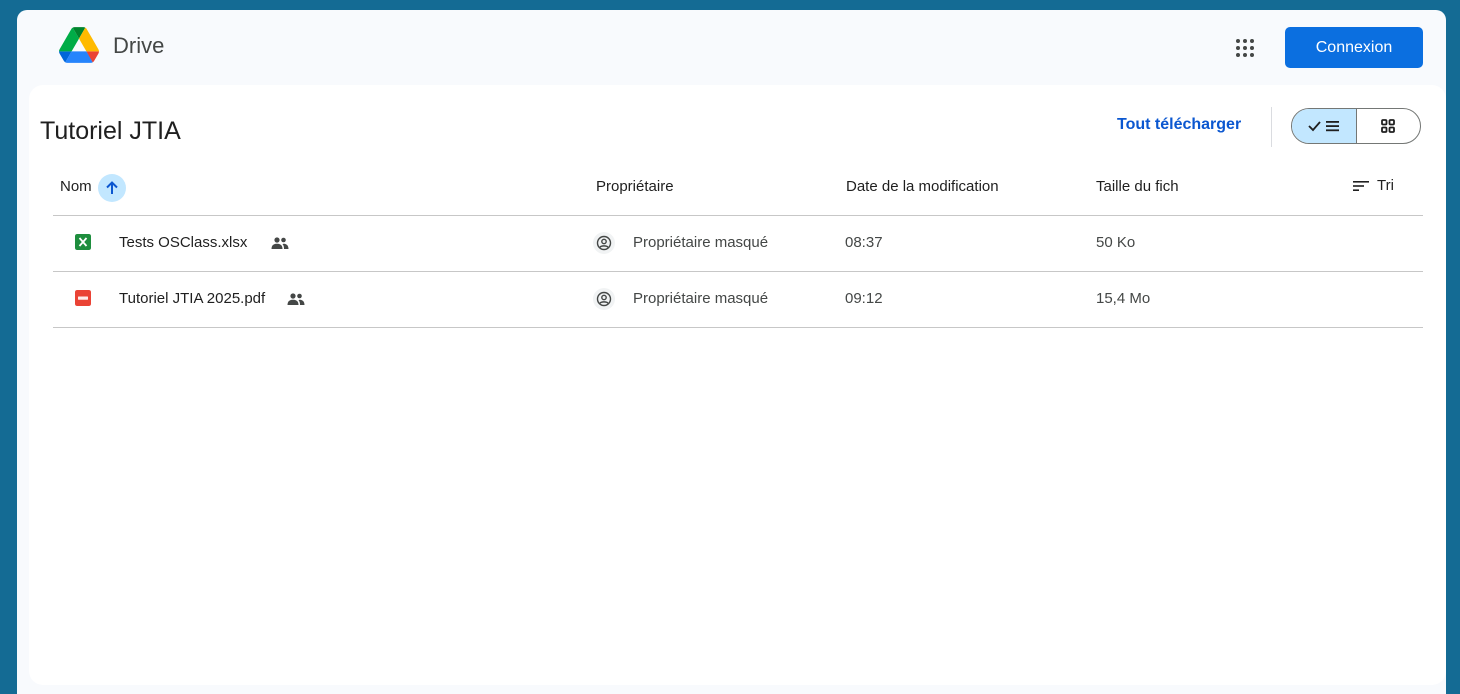  I want to click on file-name: Tutoriel JTIA 2025.pdf, so click(192, 298).